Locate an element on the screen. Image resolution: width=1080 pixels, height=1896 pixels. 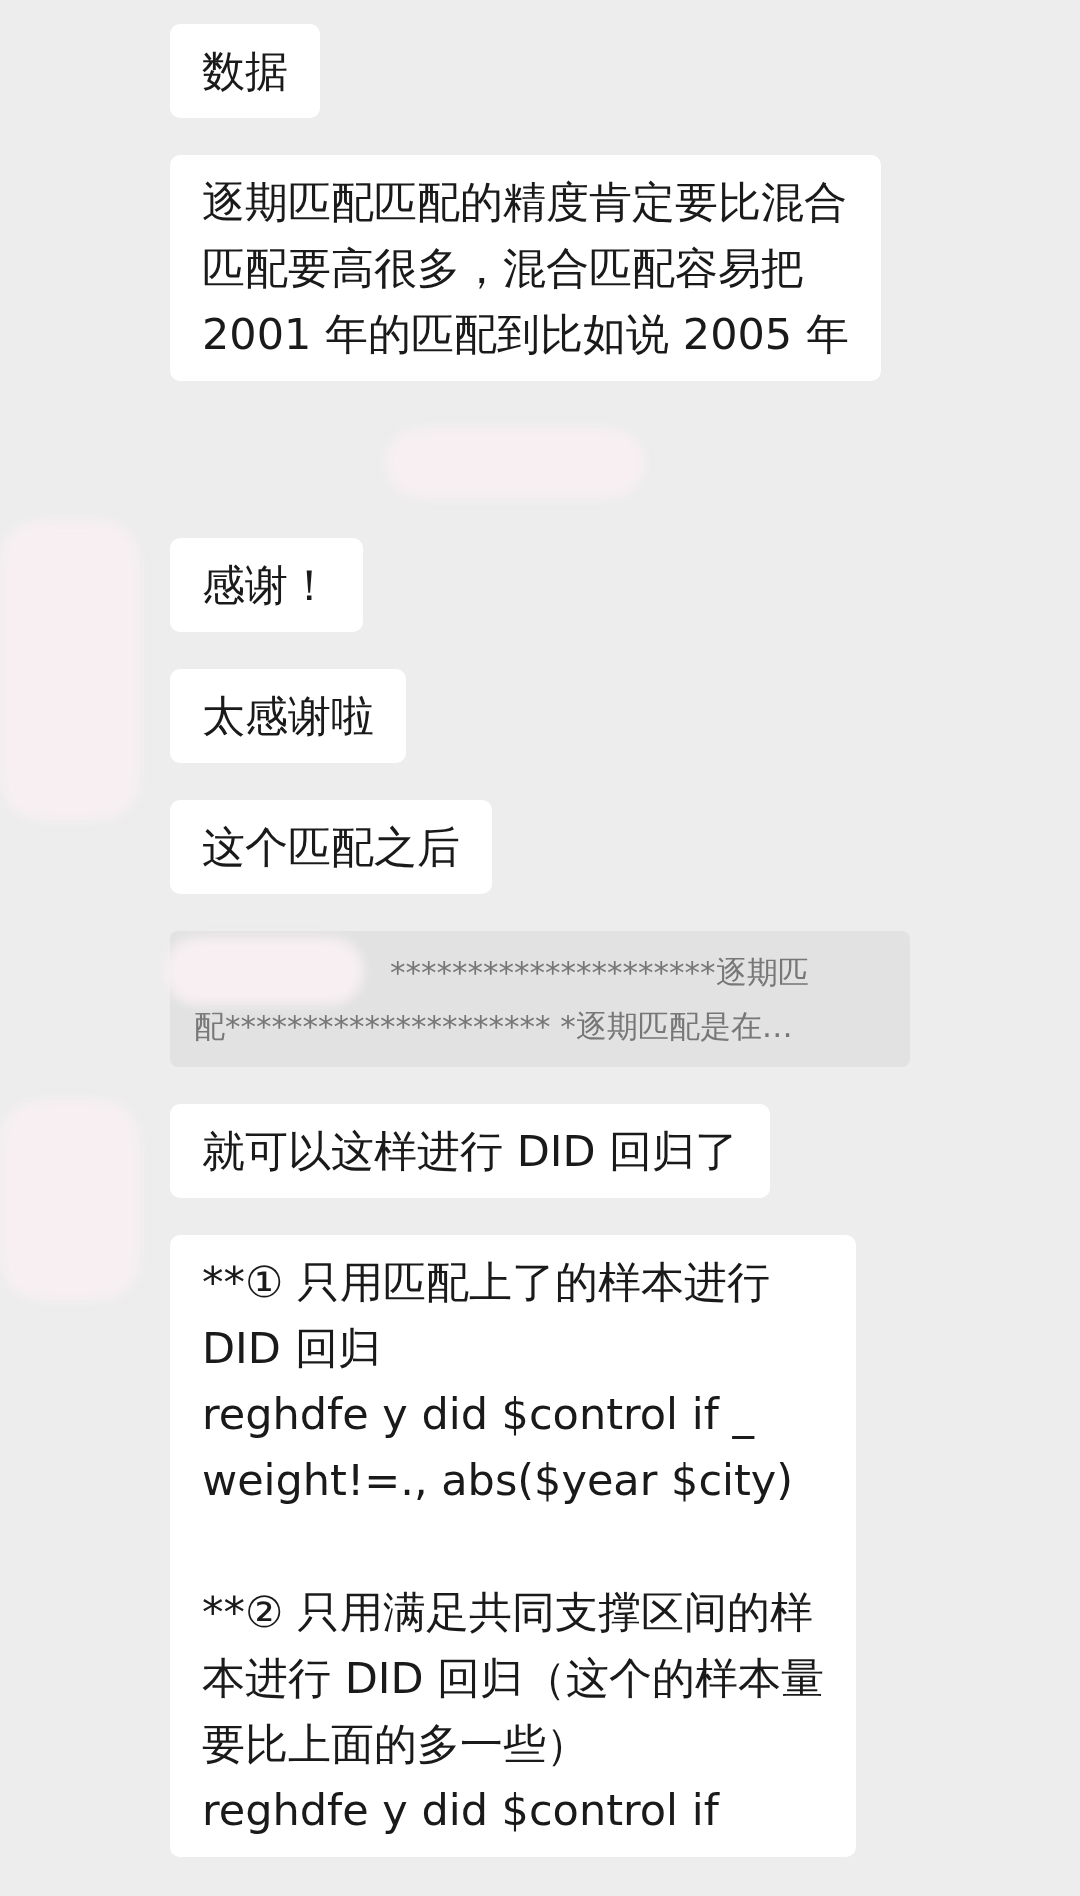
message-bubble: 感谢！ is located at coordinates (266, 585).